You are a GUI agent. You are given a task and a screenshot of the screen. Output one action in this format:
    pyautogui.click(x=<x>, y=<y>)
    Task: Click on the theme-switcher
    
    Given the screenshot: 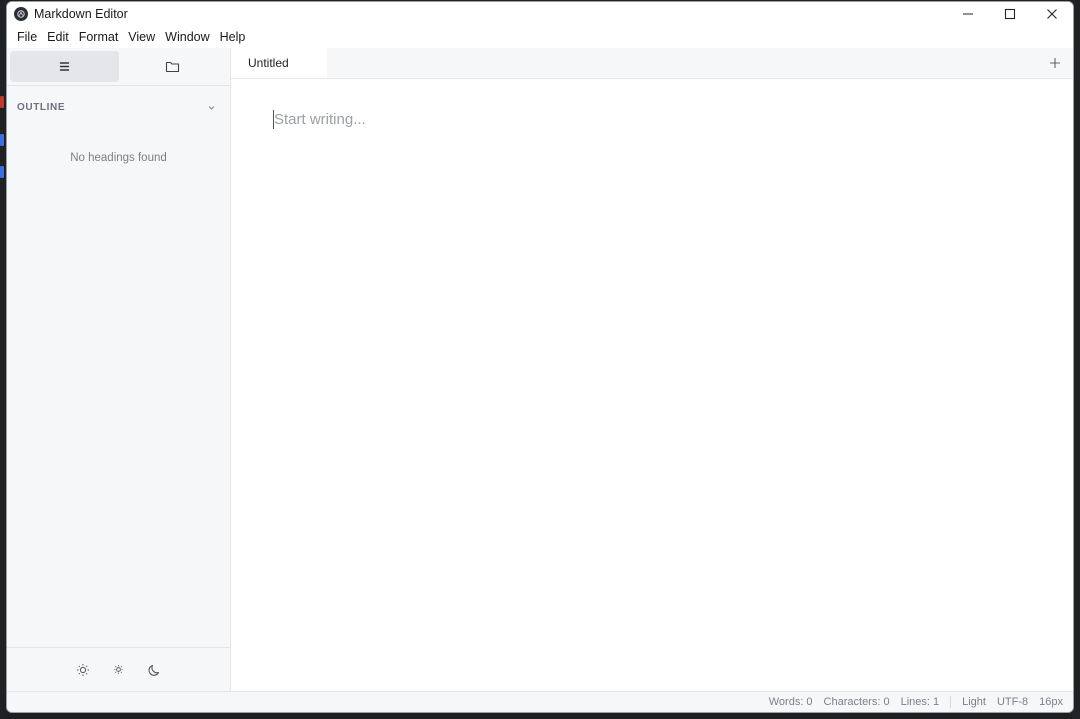 What is the action you would take?
    pyautogui.click(x=118, y=669)
    